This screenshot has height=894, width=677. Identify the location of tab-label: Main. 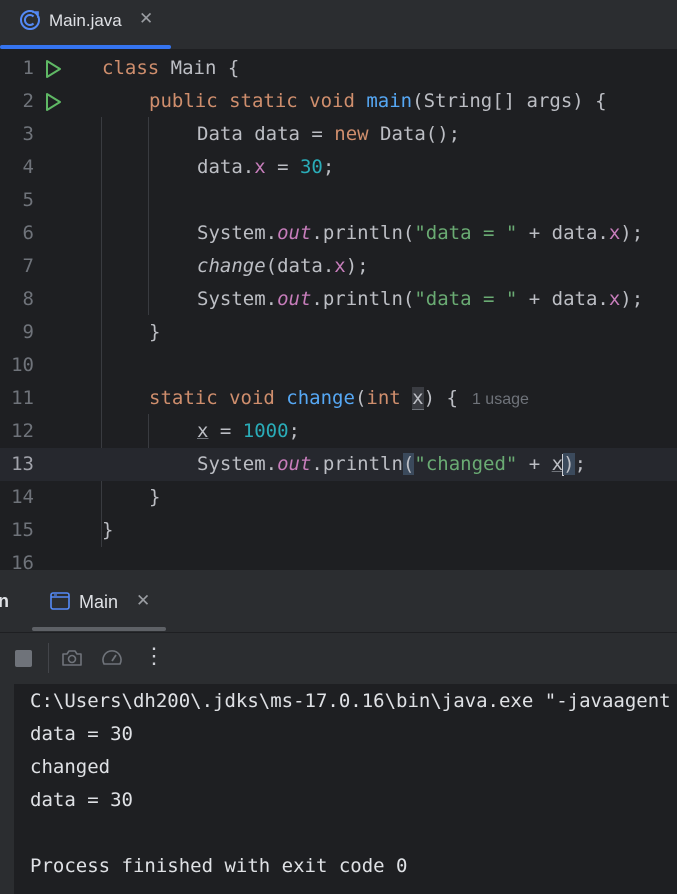
(99, 602).